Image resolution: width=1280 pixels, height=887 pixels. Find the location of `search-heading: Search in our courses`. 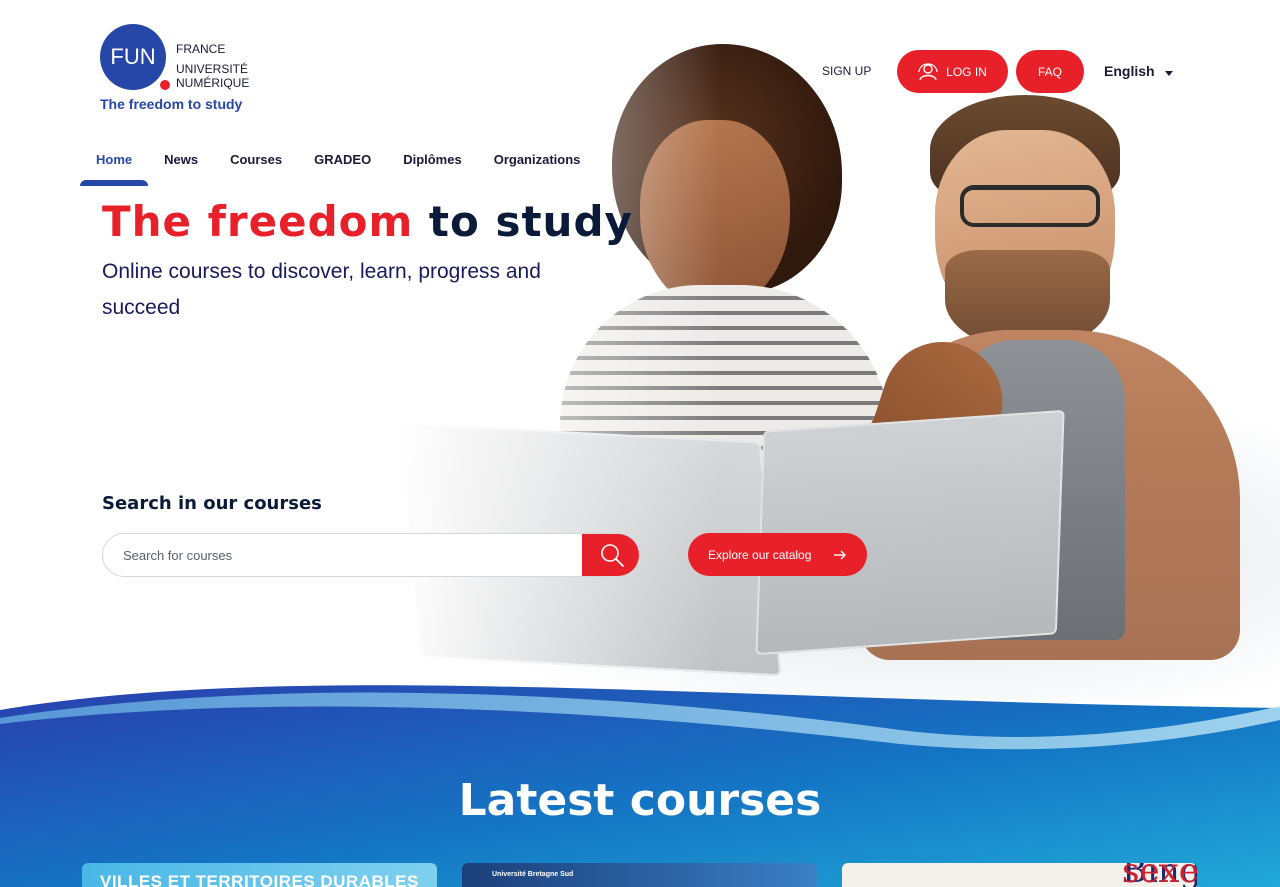

search-heading: Search in our courses is located at coordinates (212, 503).